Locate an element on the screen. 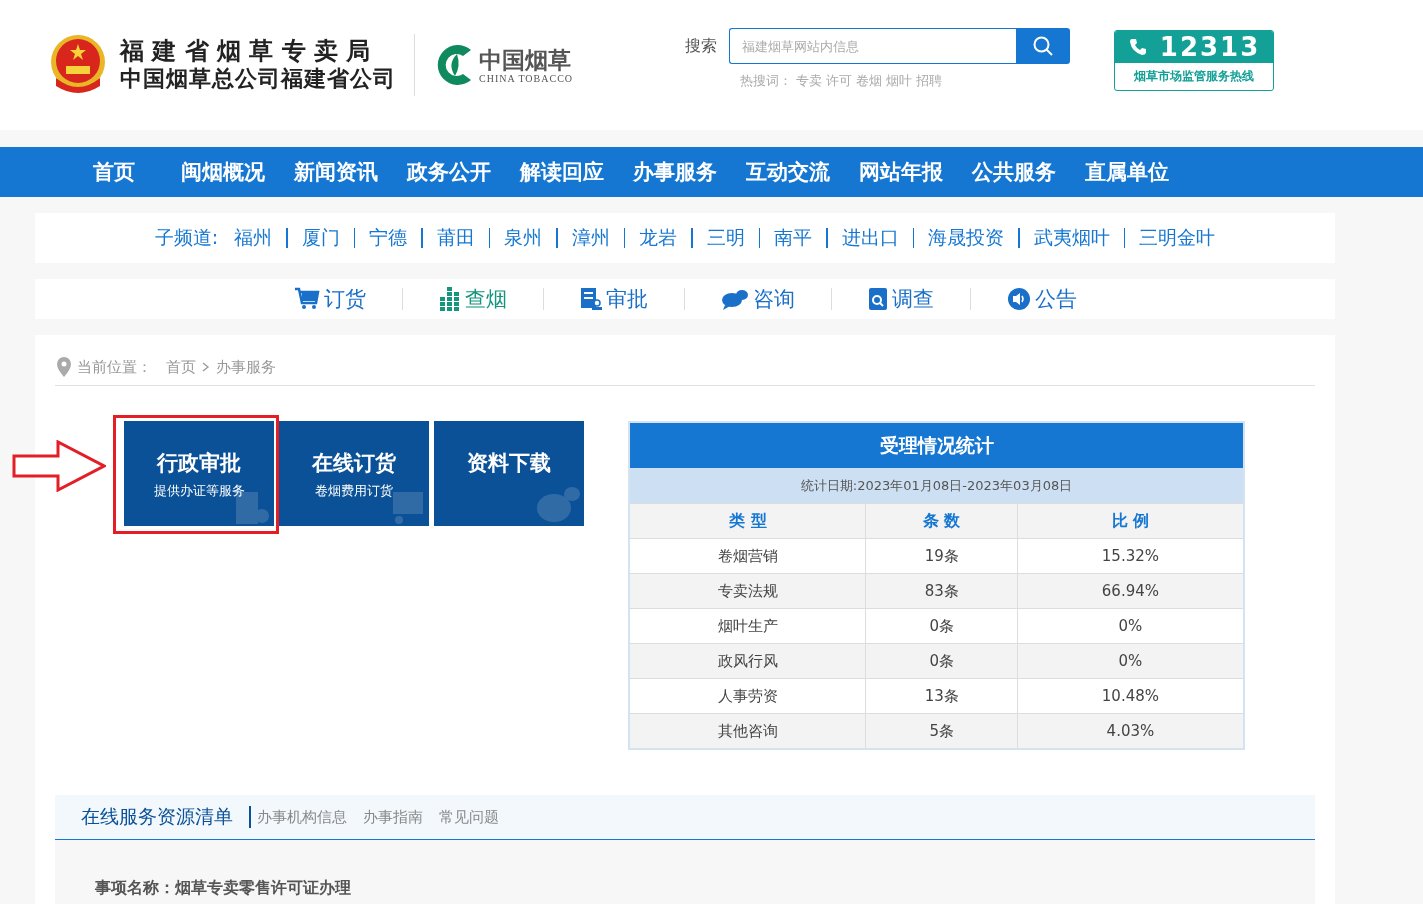 The width and height of the screenshot is (1423, 904). company-title: 中国烟草总公司福建省公司 is located at coordinates (258, 79).